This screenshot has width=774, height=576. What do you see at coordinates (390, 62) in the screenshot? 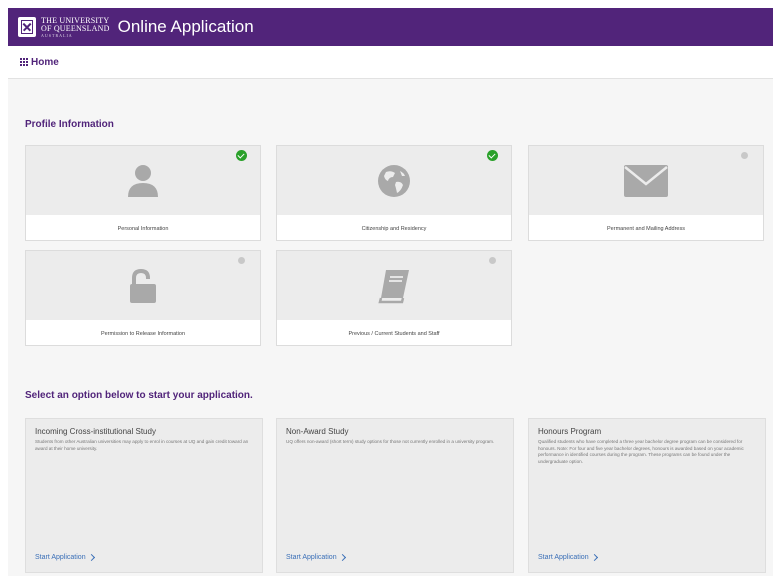
I see `nav-bar: Home` at bounding box center [390, 62].